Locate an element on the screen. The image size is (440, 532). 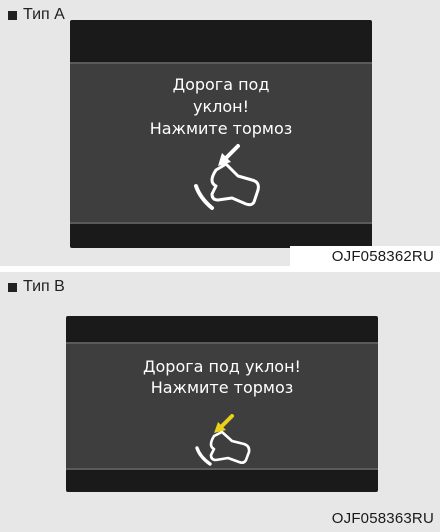
type-a-label: Тип A is located at coordinates (36, 15).